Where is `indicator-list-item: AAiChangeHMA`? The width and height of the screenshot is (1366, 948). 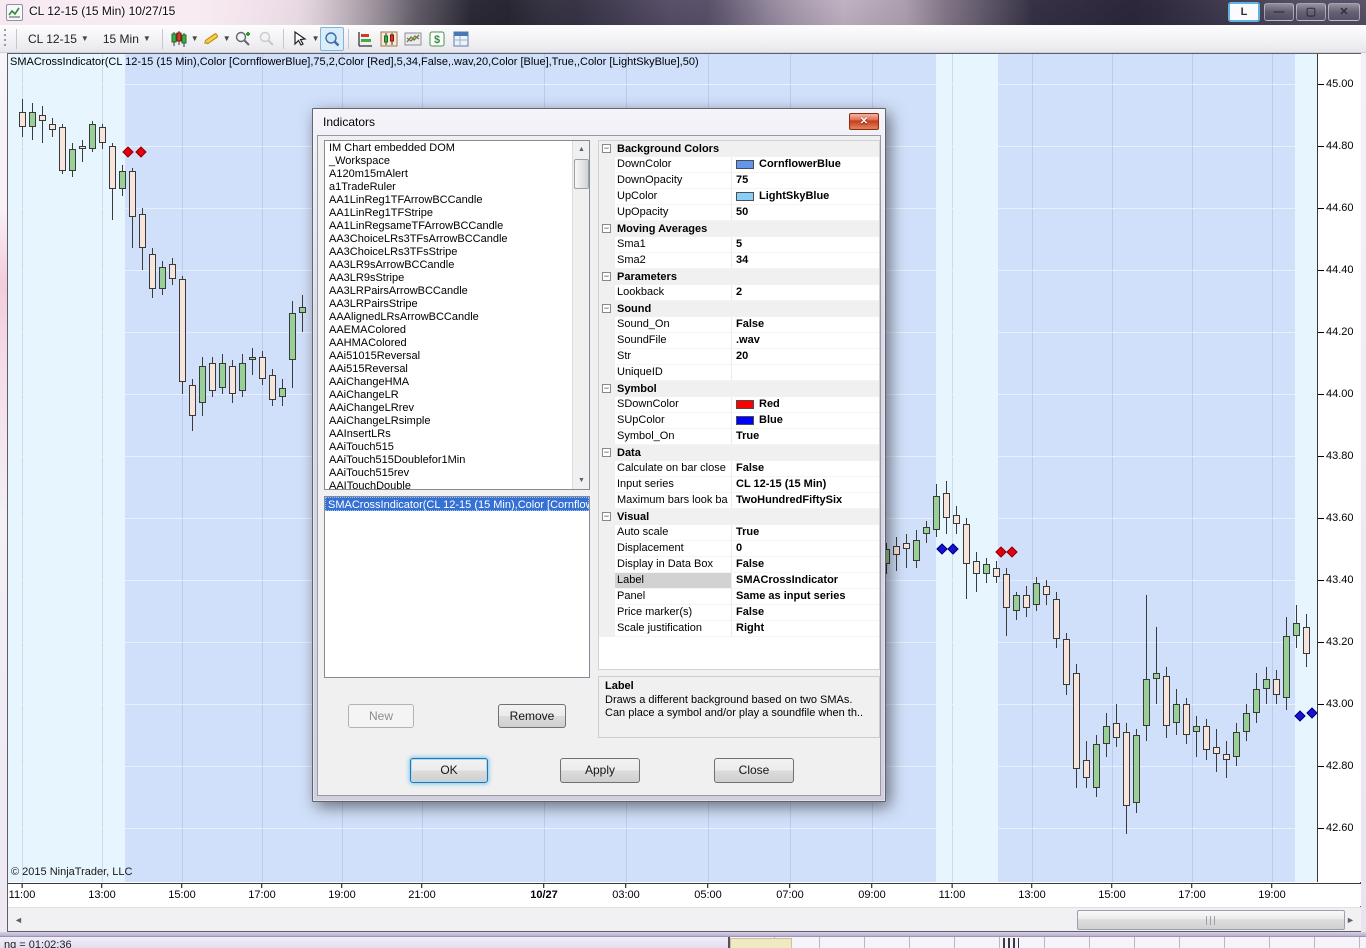 indicator-list-item: AAiChangeHMA is located at coordinates (448, 382).